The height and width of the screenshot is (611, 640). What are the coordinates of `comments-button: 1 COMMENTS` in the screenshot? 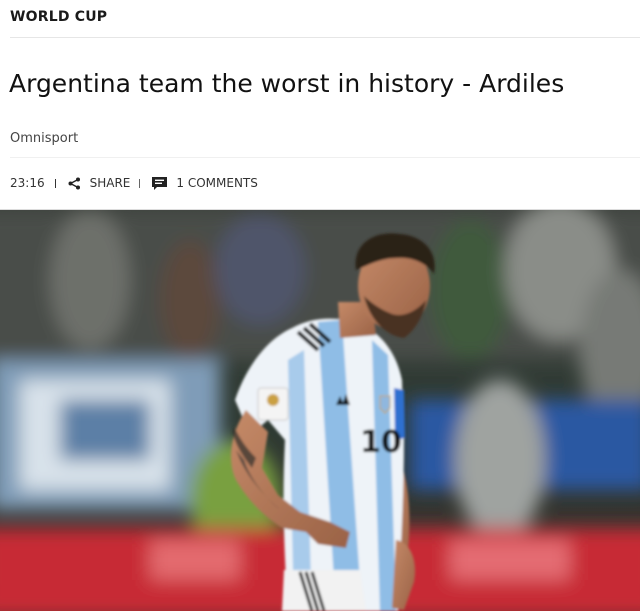 It's located at (204, 183).